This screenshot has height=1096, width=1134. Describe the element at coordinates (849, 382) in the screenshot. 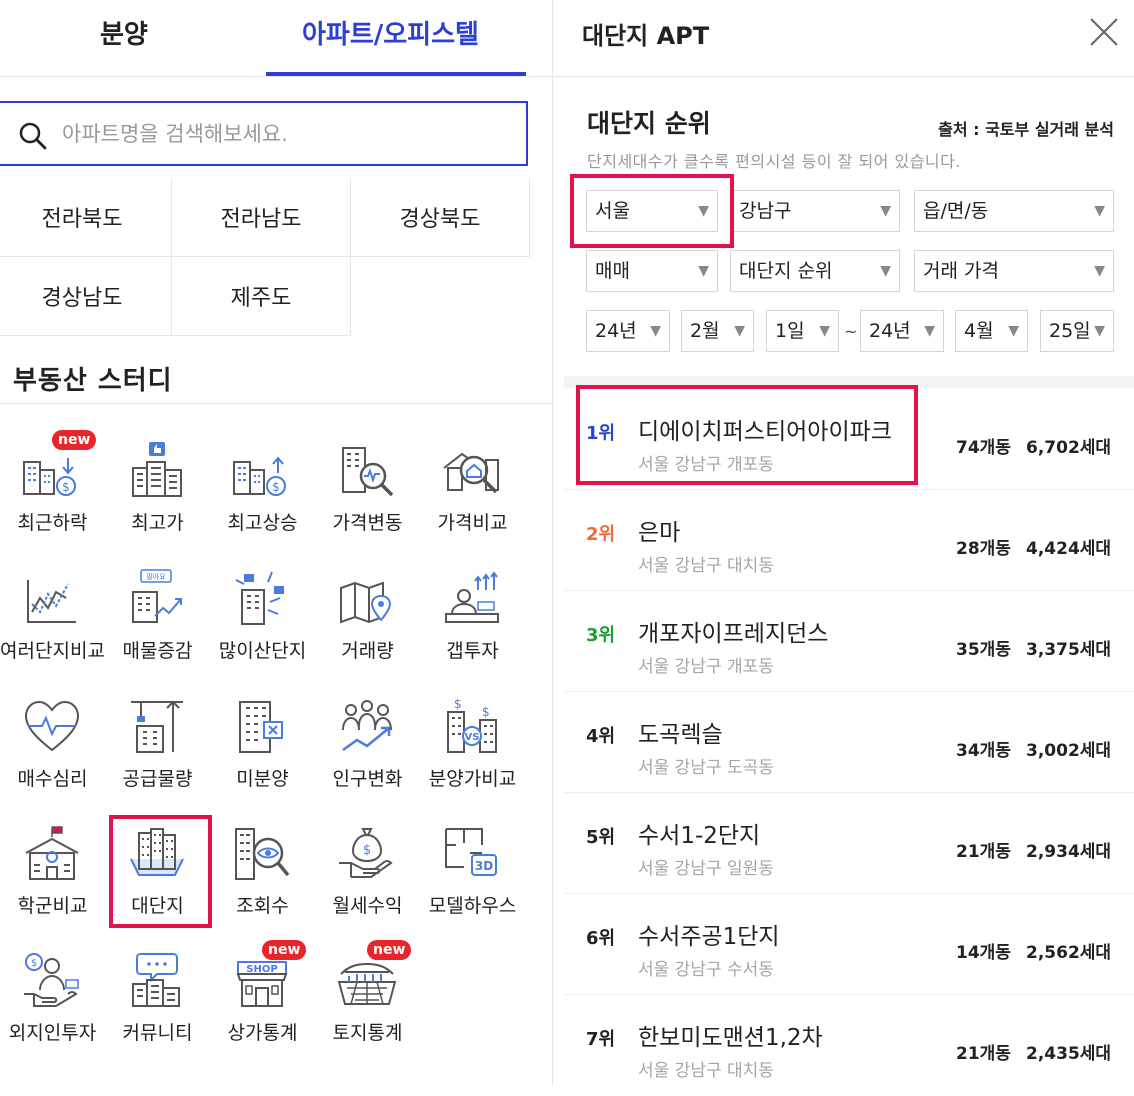

I see `section-separator` at that location.